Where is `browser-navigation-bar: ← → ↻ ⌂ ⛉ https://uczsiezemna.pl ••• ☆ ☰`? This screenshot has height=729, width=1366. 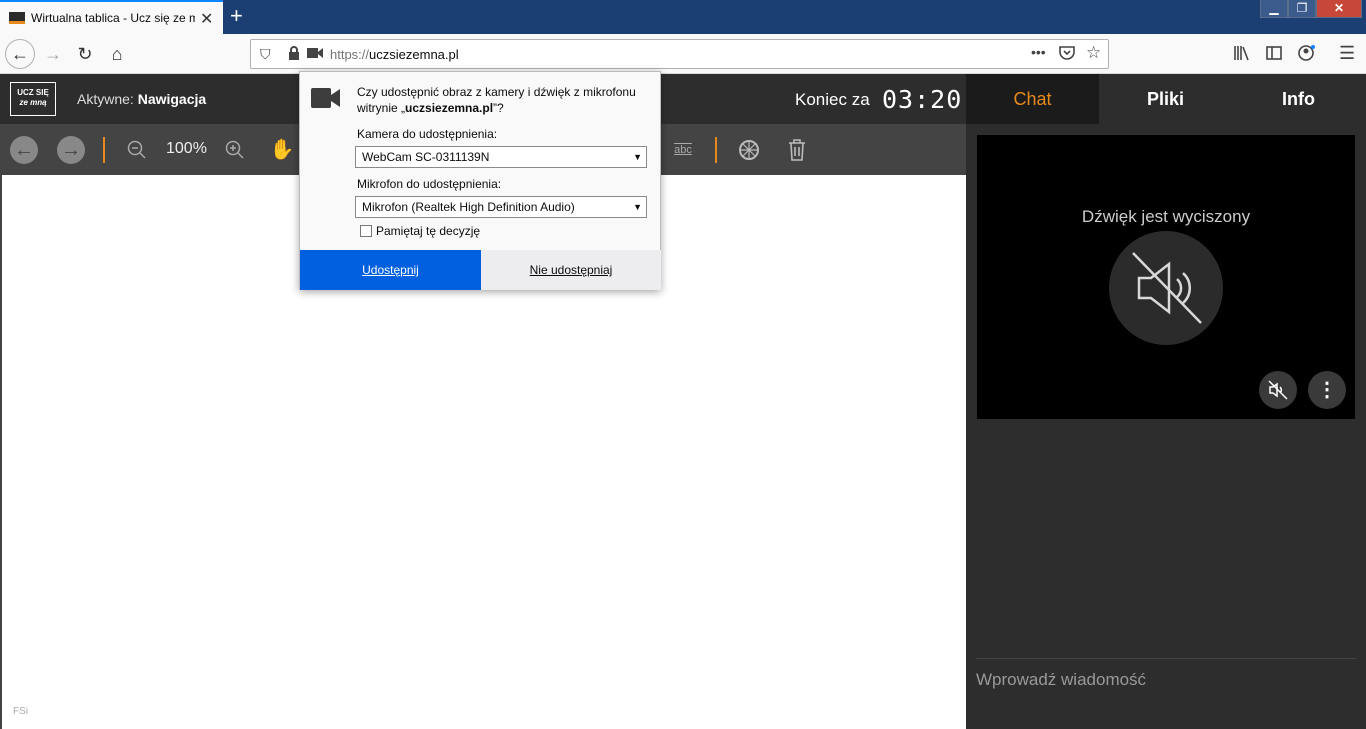
browser-navigation-bar: ← → ↻ ⌂ ⛉ https://uczsiezemna.pl ••• ☆ ☰ is located at coordinates (683, 54).